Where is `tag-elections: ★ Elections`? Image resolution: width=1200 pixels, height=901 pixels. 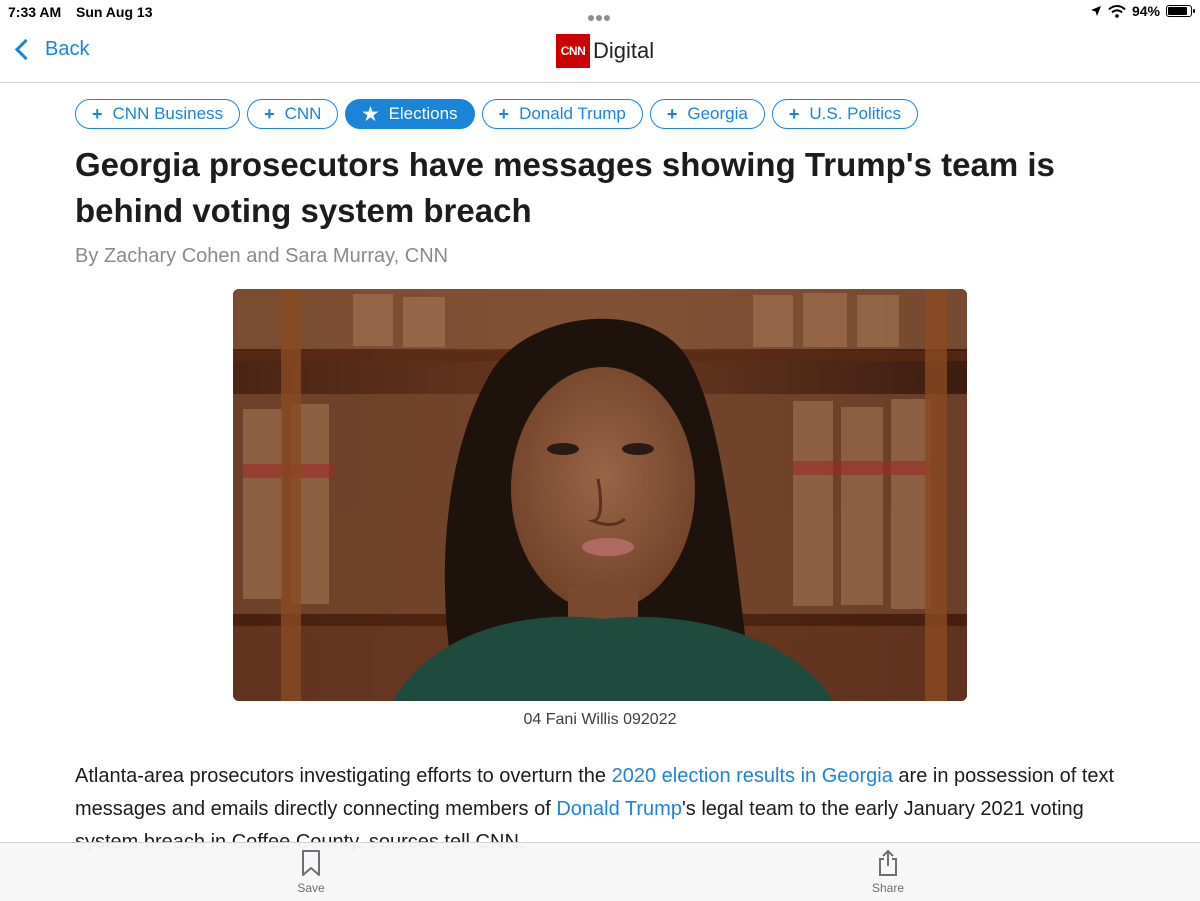
tag-elections: ★ Elections is located at coordinates (410, 114).